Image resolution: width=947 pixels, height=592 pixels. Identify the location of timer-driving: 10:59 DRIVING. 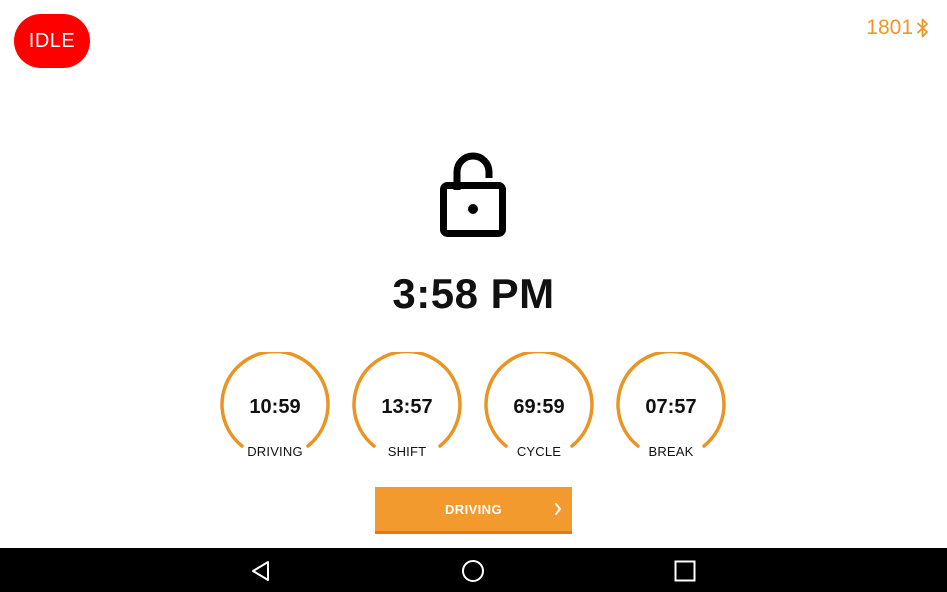
(275, 407).